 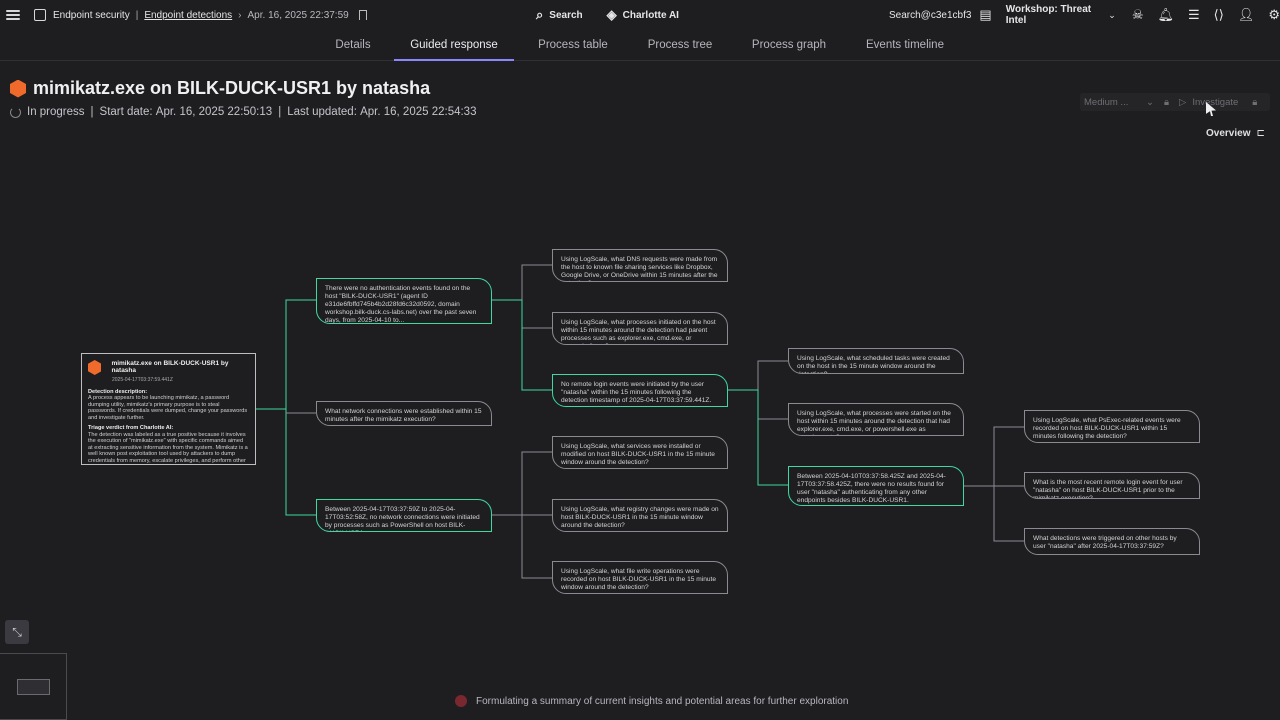 What do you see at coordinates (536, 314) in the screenshot?
I see `edge-n1-n5` at bounding box center [536, 314].